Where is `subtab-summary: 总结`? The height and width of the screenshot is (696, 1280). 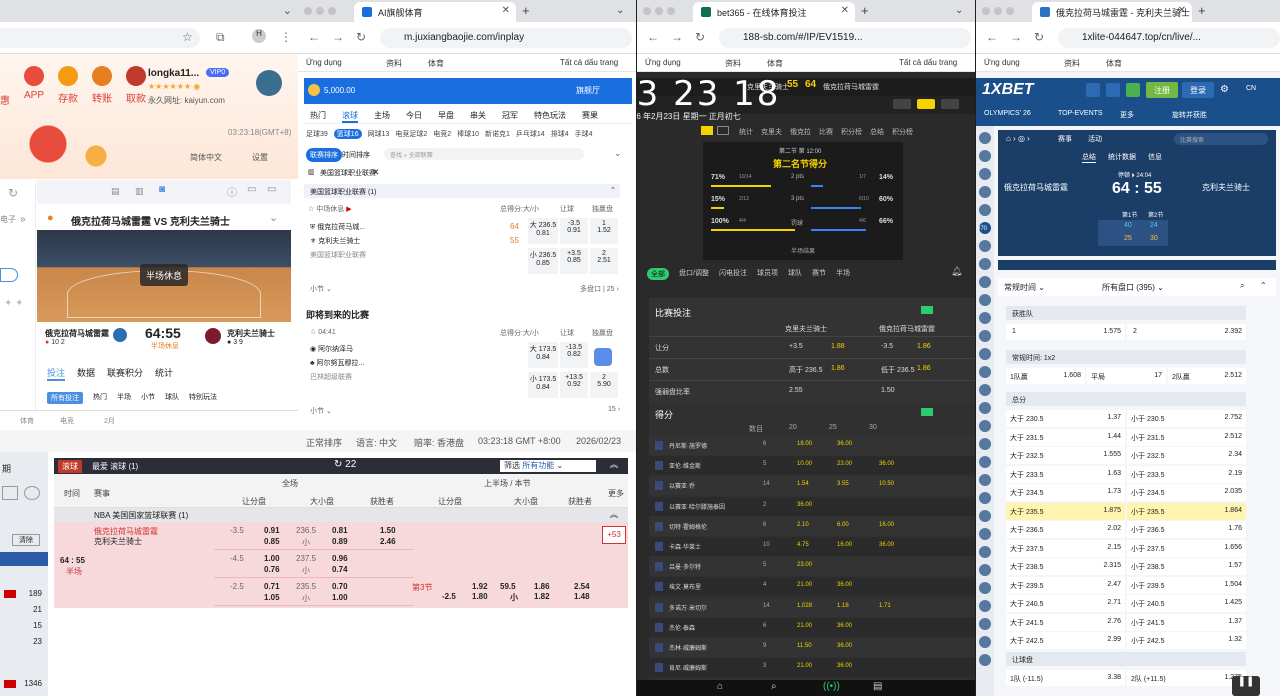
subtab-summary: 总结 is located at coordinates (1089, 157).